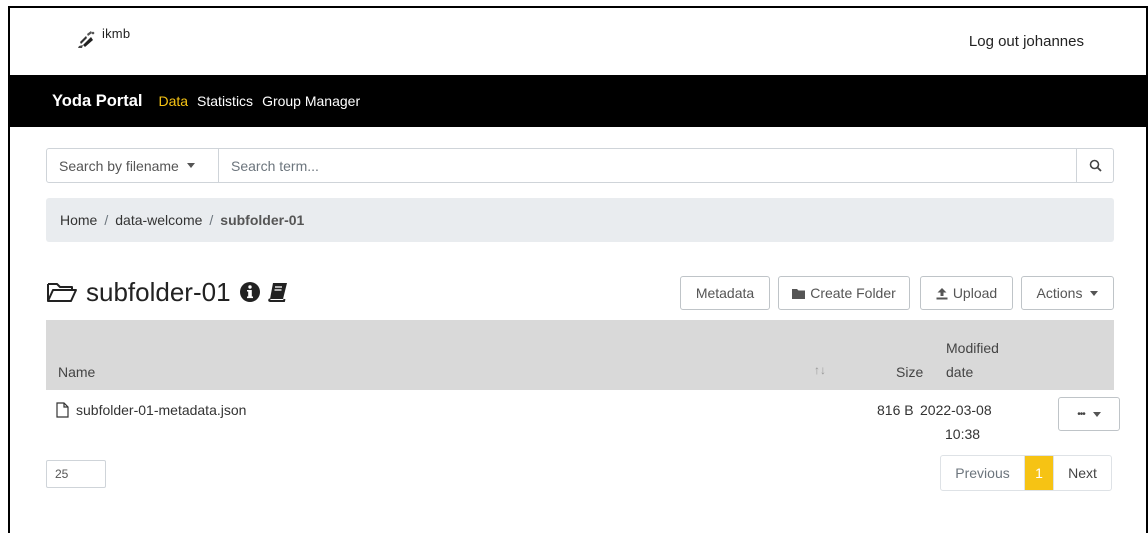 The height and width of the screenshot is (533, 1148). Describe the element at coordinates (116, 33) in the screenshot. I see `logo-text: ikmb` at that location.